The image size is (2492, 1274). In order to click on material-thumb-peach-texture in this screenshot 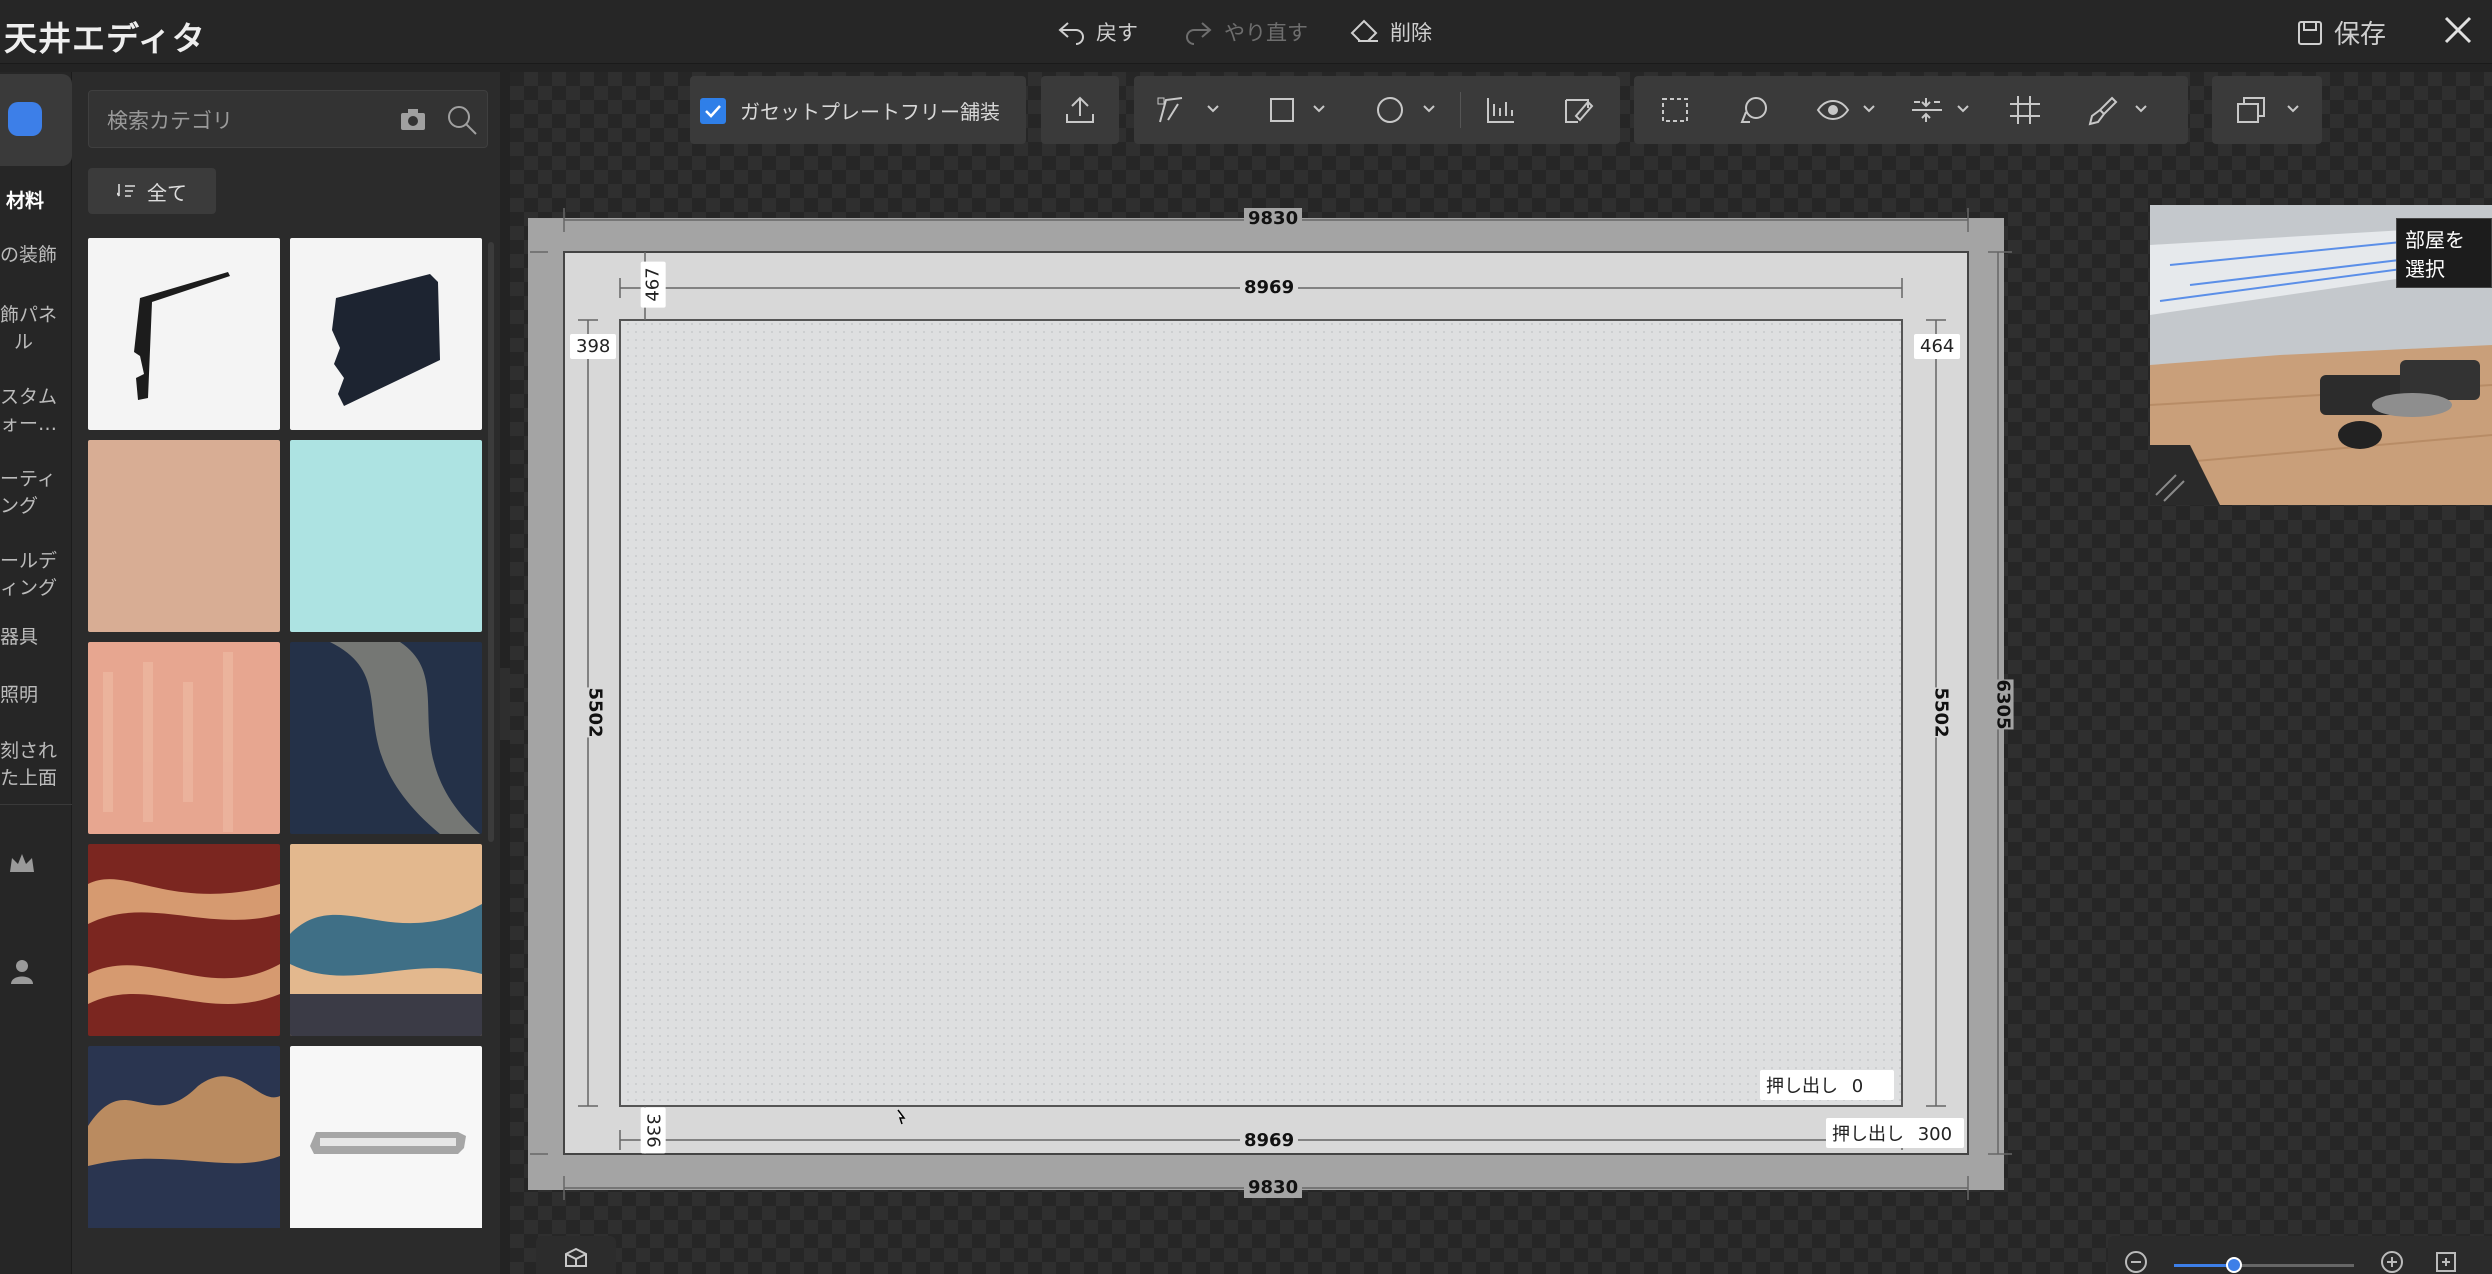, I will do `click(184, 536)`.